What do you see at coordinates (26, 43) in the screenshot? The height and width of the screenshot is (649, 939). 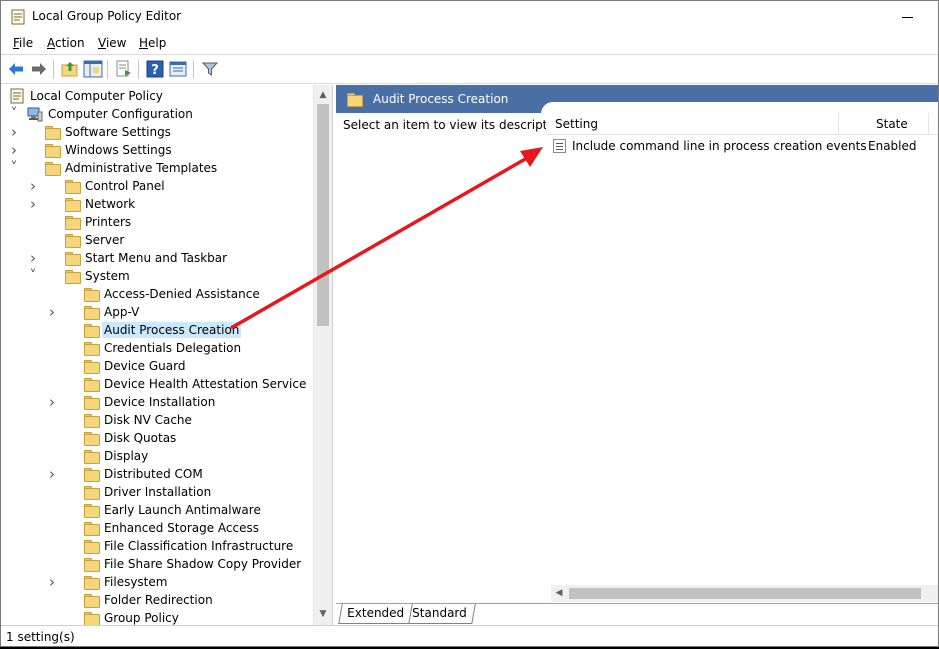 I see `menu-file-rest: ile` at bounding box center [26, 43].